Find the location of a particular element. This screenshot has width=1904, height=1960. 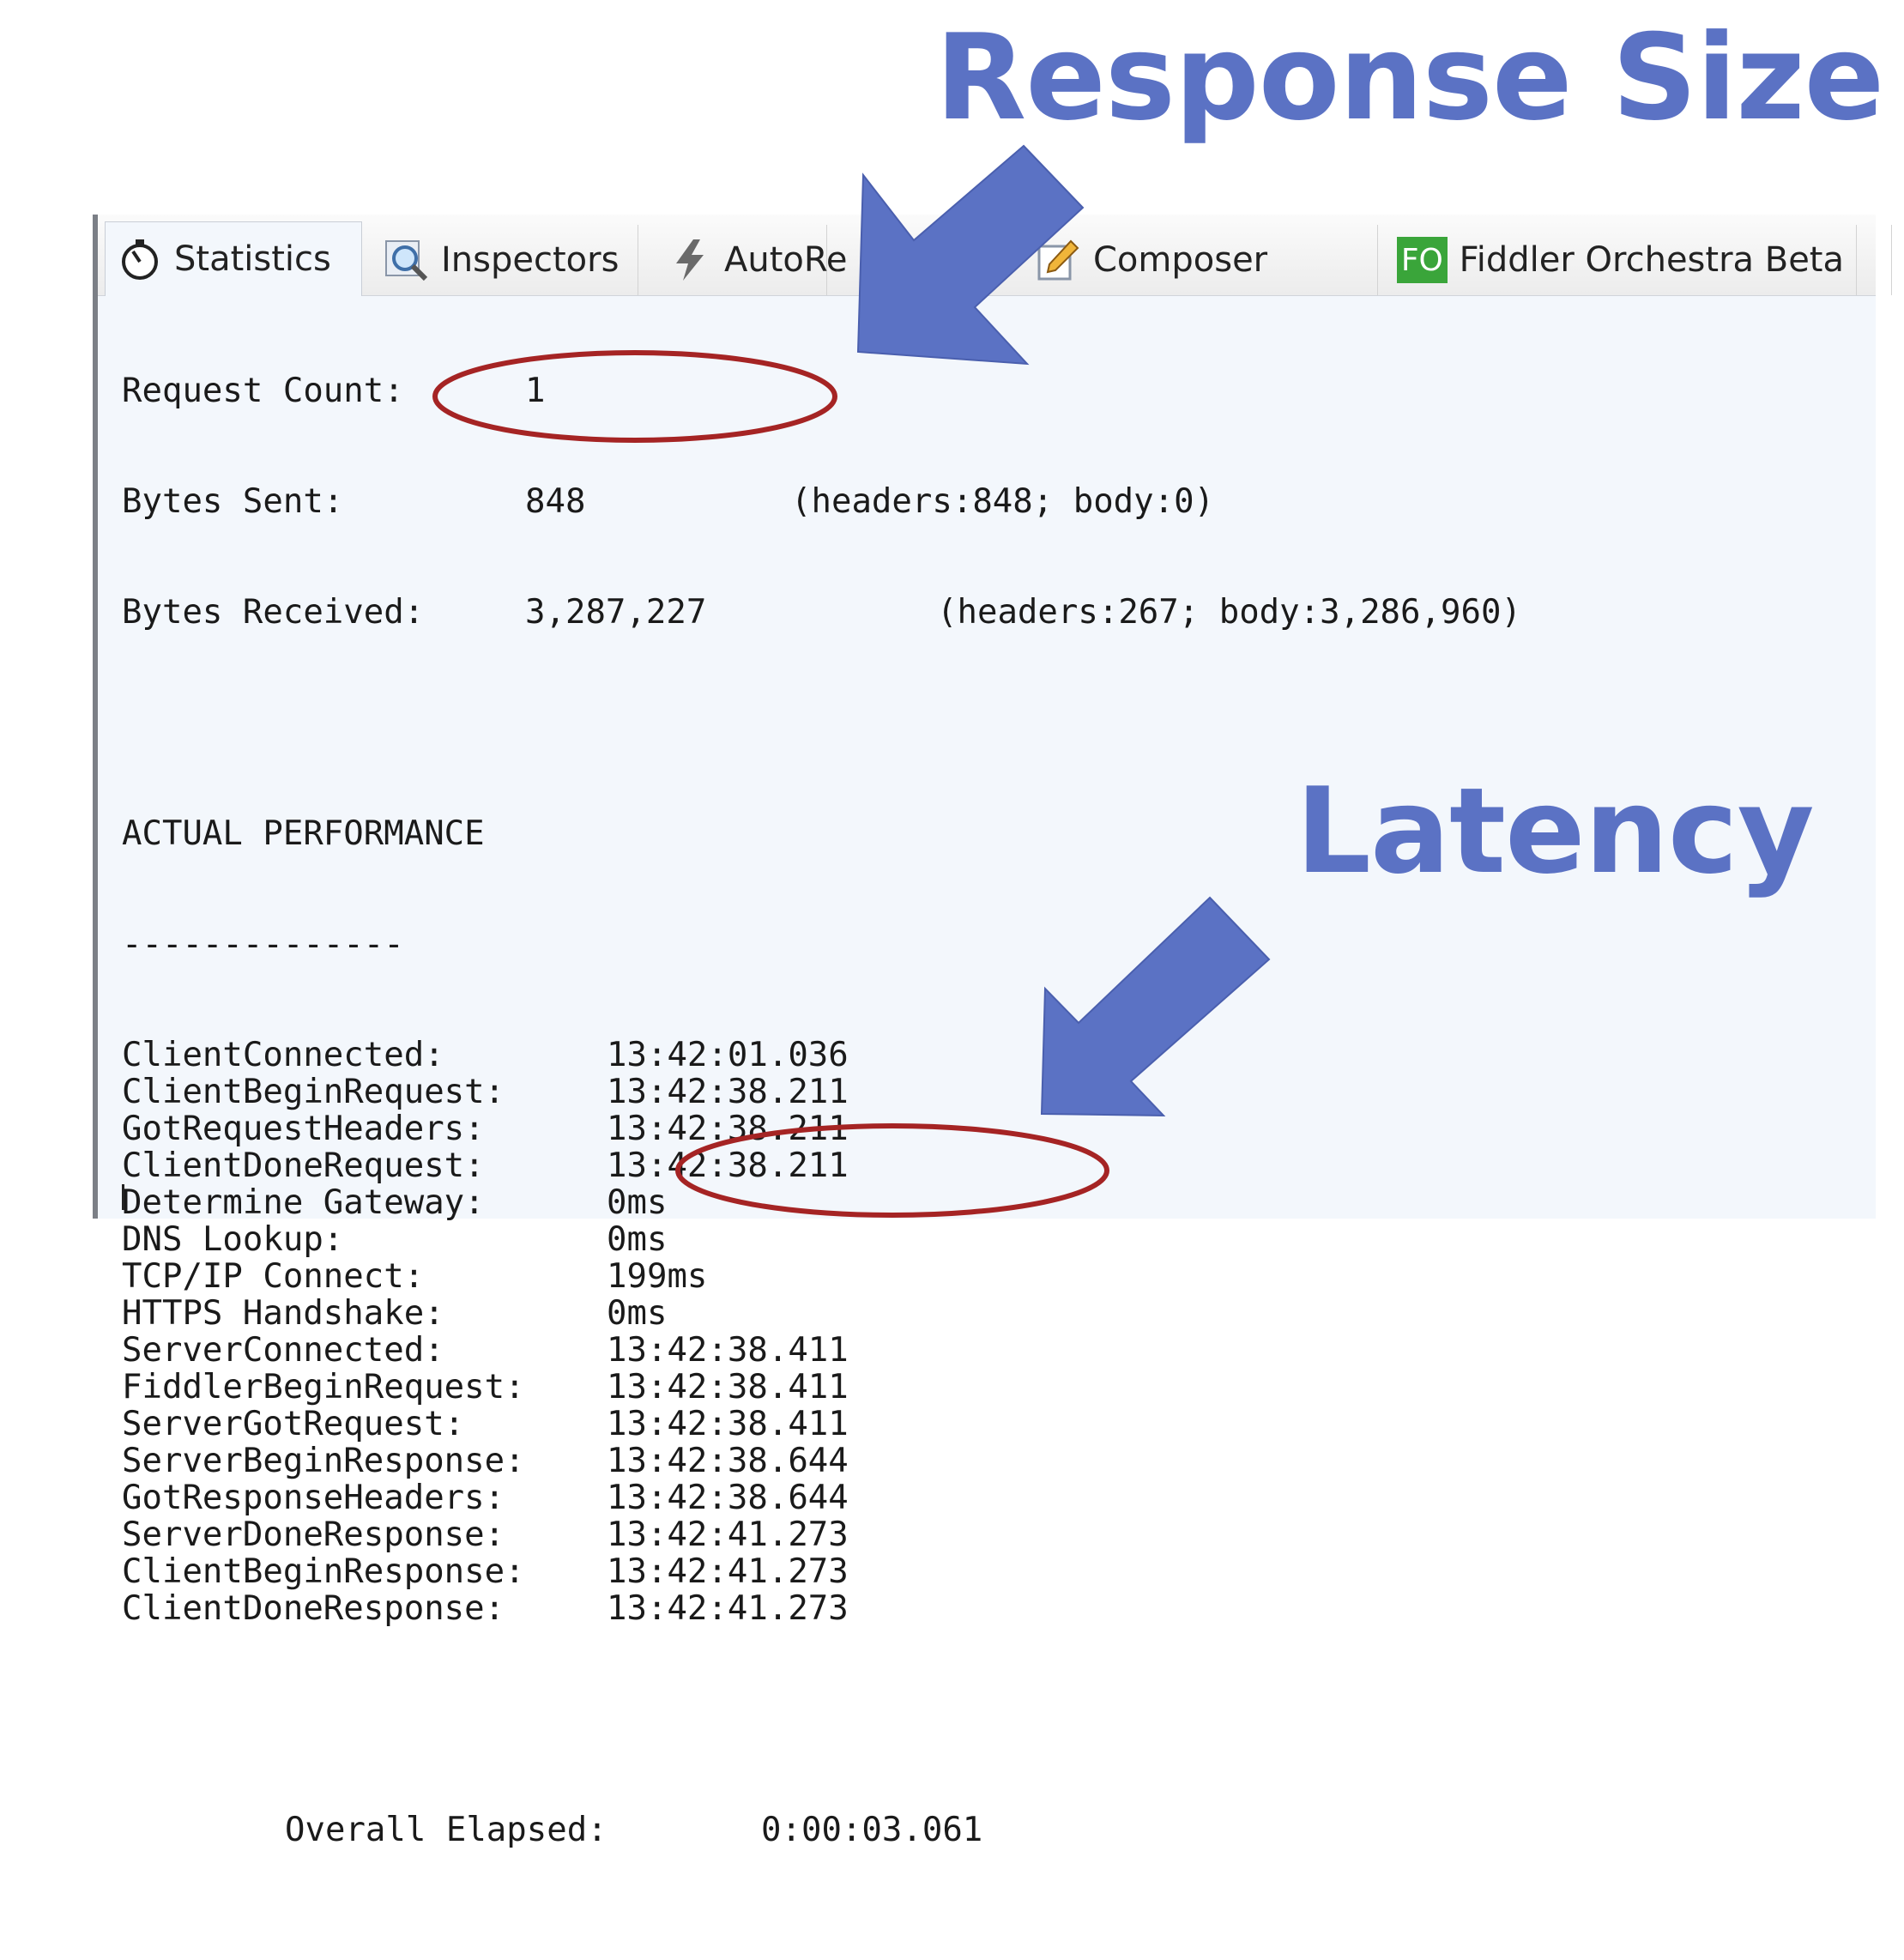

timing-row: ServerBeginResponse: 13:42:38.644 is located at coordinates (485, 1461).